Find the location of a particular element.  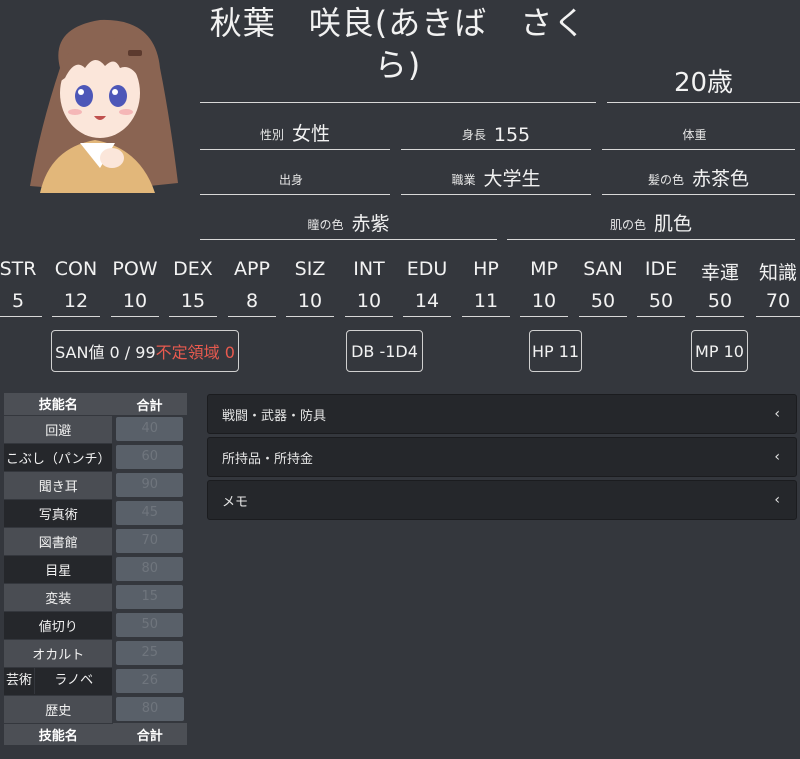

name-line-2: ら) is located at coordinates (398, 65).